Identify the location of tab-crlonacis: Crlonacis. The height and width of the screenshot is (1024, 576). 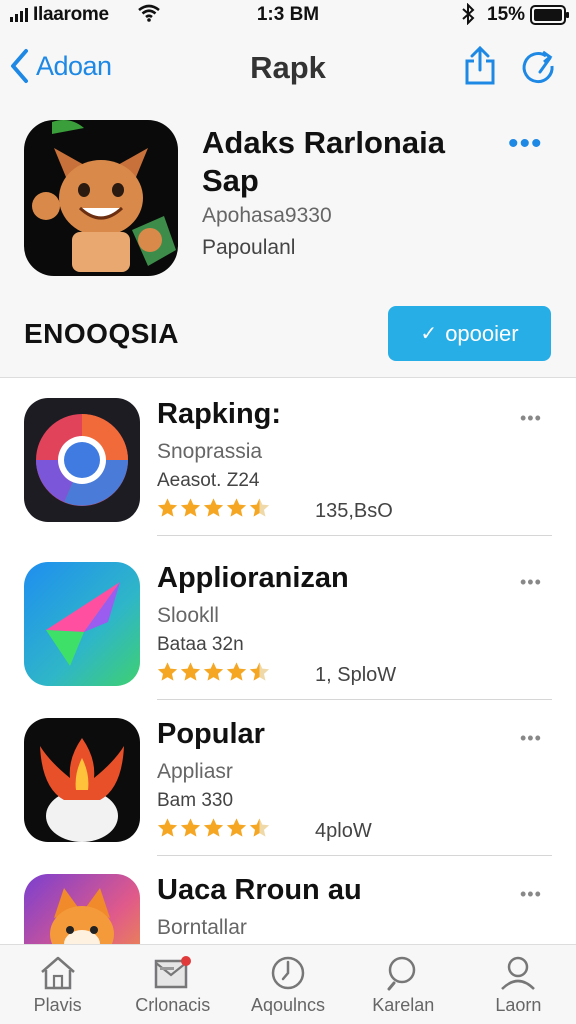
(172, 984).